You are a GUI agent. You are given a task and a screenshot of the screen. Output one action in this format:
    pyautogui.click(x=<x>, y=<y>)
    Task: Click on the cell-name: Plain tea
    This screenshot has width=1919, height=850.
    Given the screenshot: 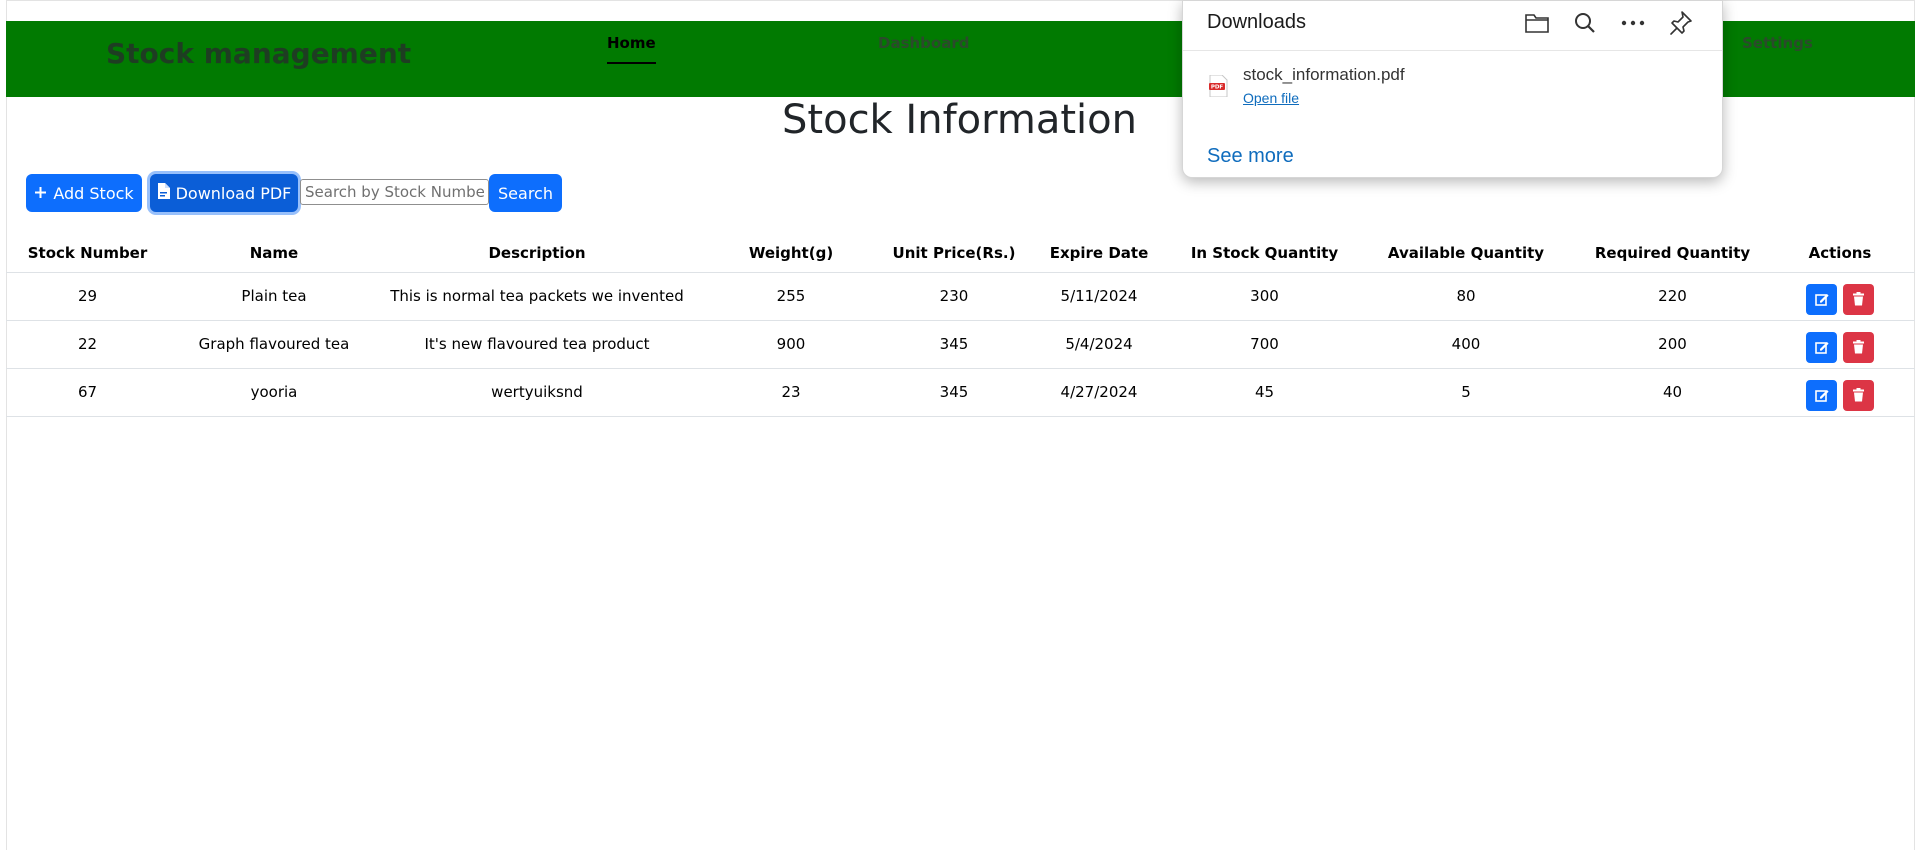 What is the action you would take?
    pyautogui.click(x=274, y=296)
    